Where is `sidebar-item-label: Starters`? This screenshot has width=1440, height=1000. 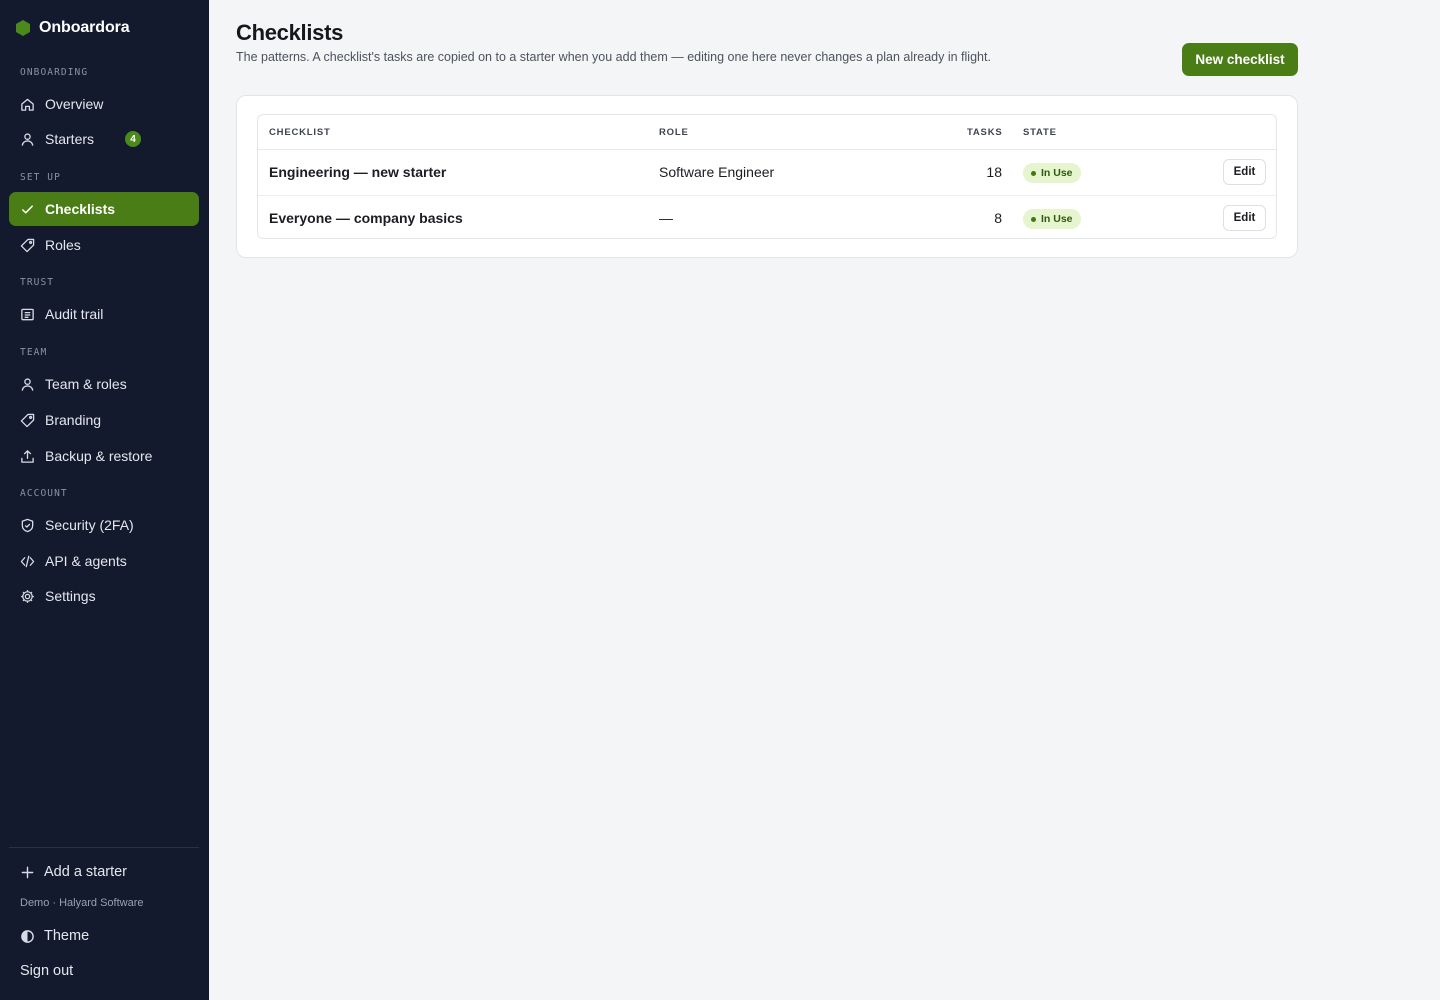
sidebar-item-label: Starters is located at coordinates (70, 139).